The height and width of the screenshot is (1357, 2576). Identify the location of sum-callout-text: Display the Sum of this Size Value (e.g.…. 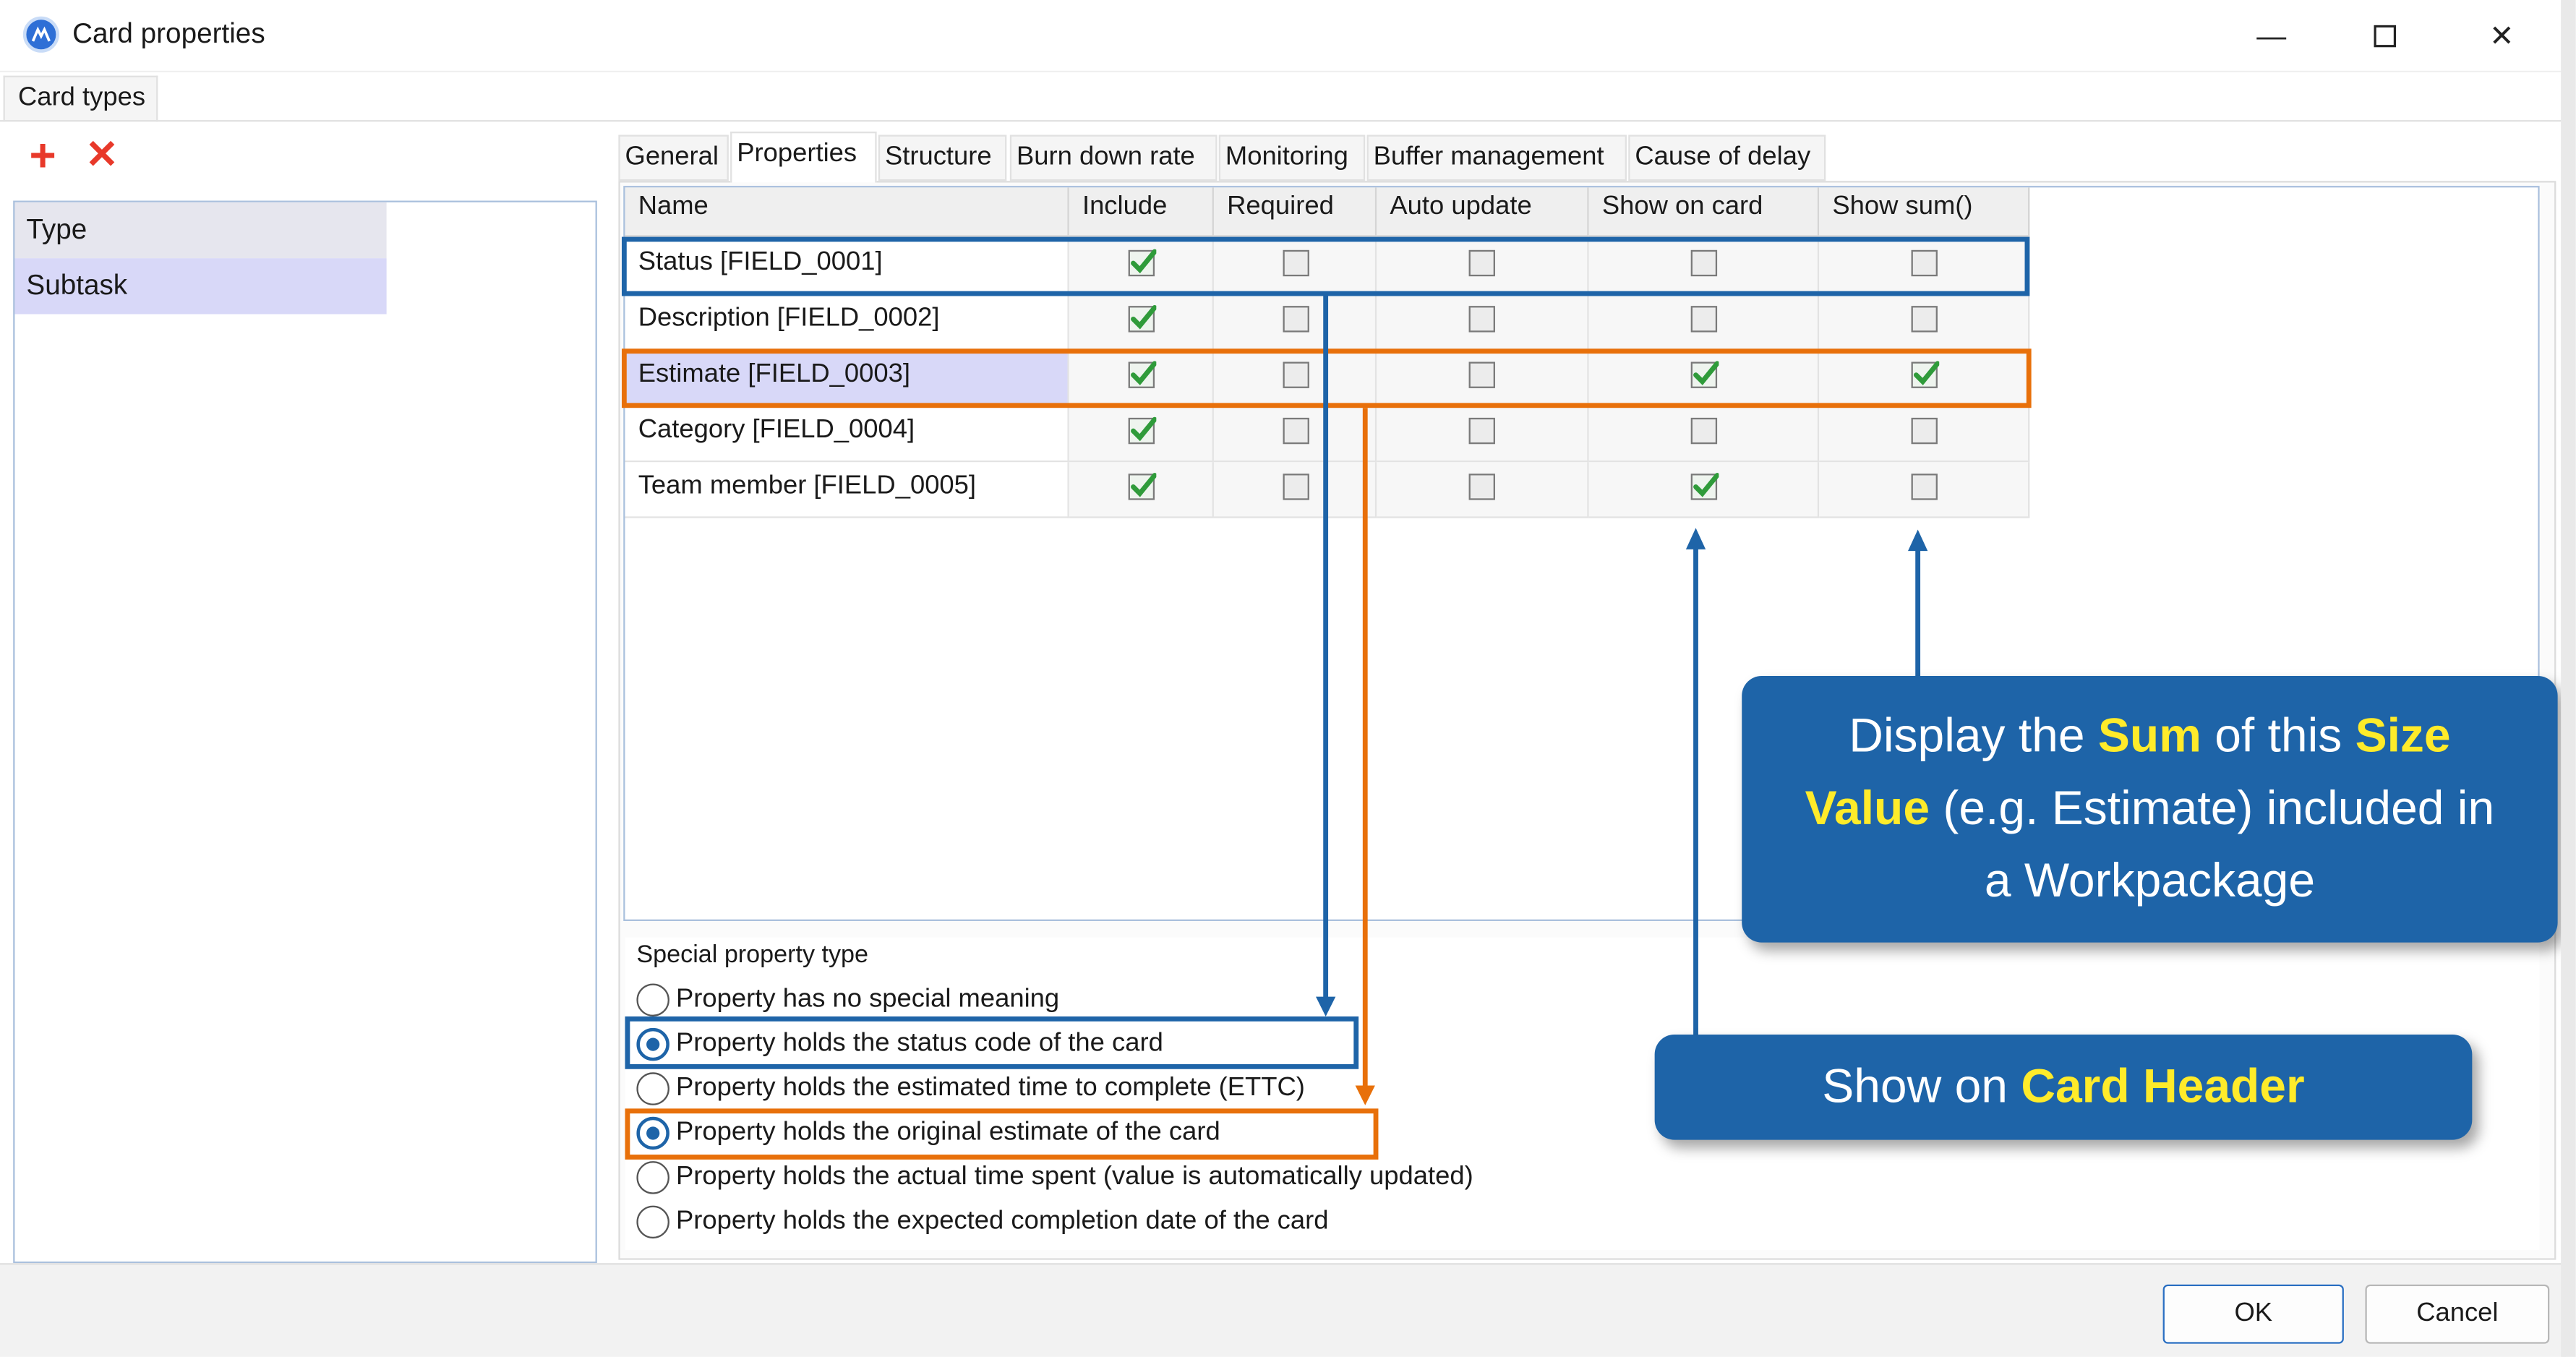
(2150, 809).